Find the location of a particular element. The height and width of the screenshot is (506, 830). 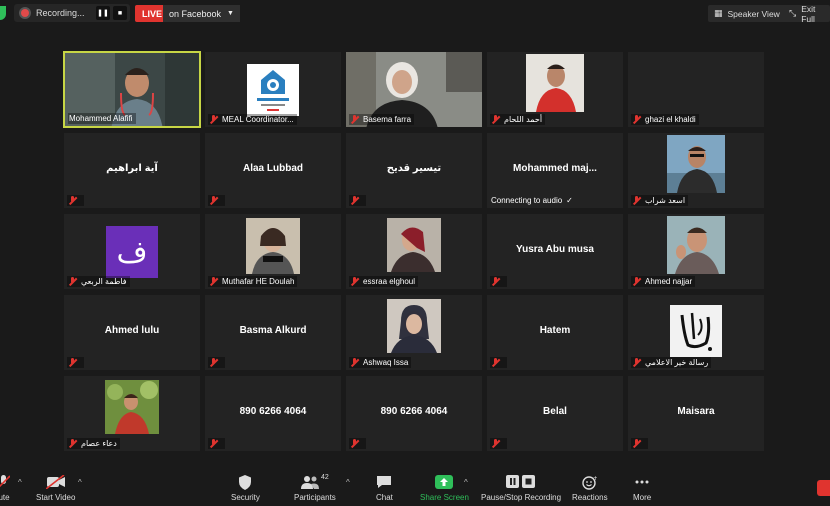

participants-icon: 42 is located at coordinates (315, 482).